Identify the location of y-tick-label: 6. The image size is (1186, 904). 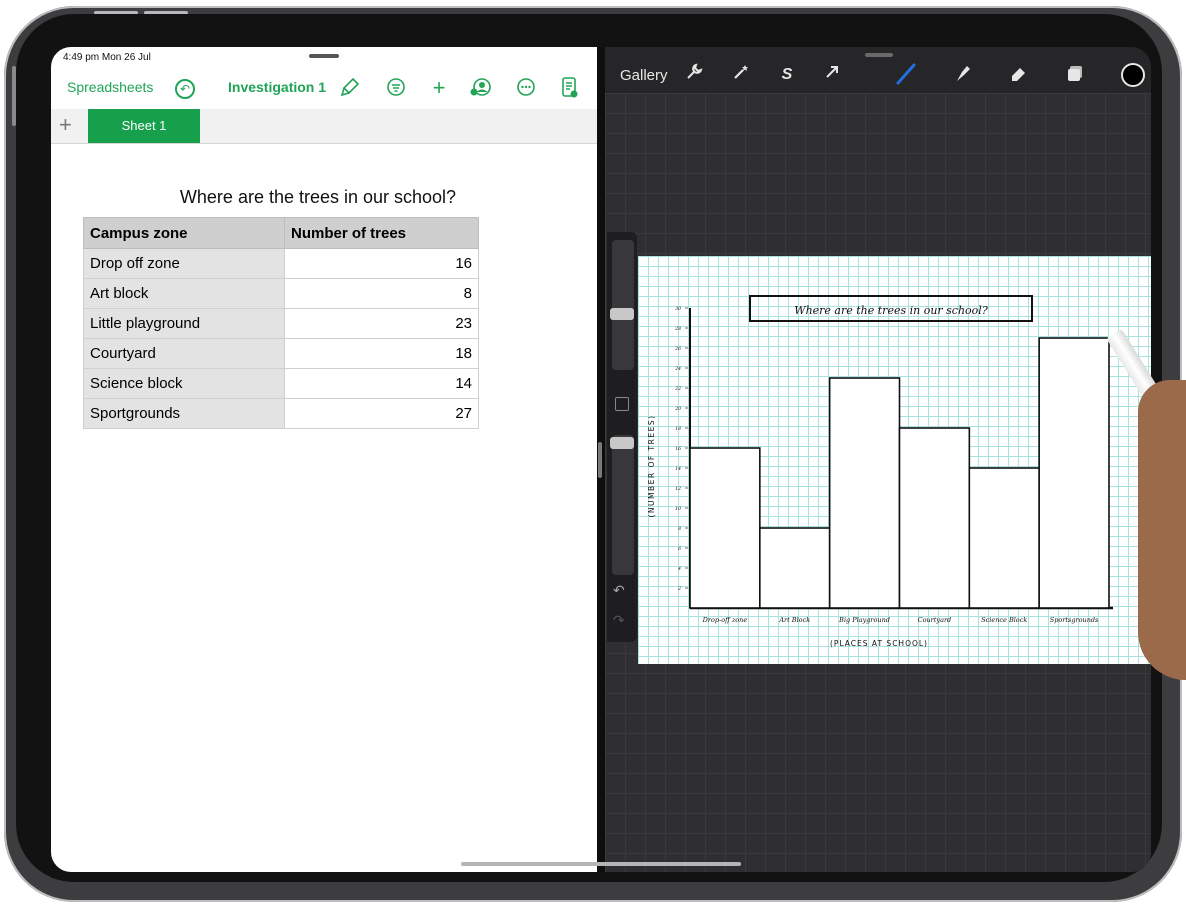
(679, 549).